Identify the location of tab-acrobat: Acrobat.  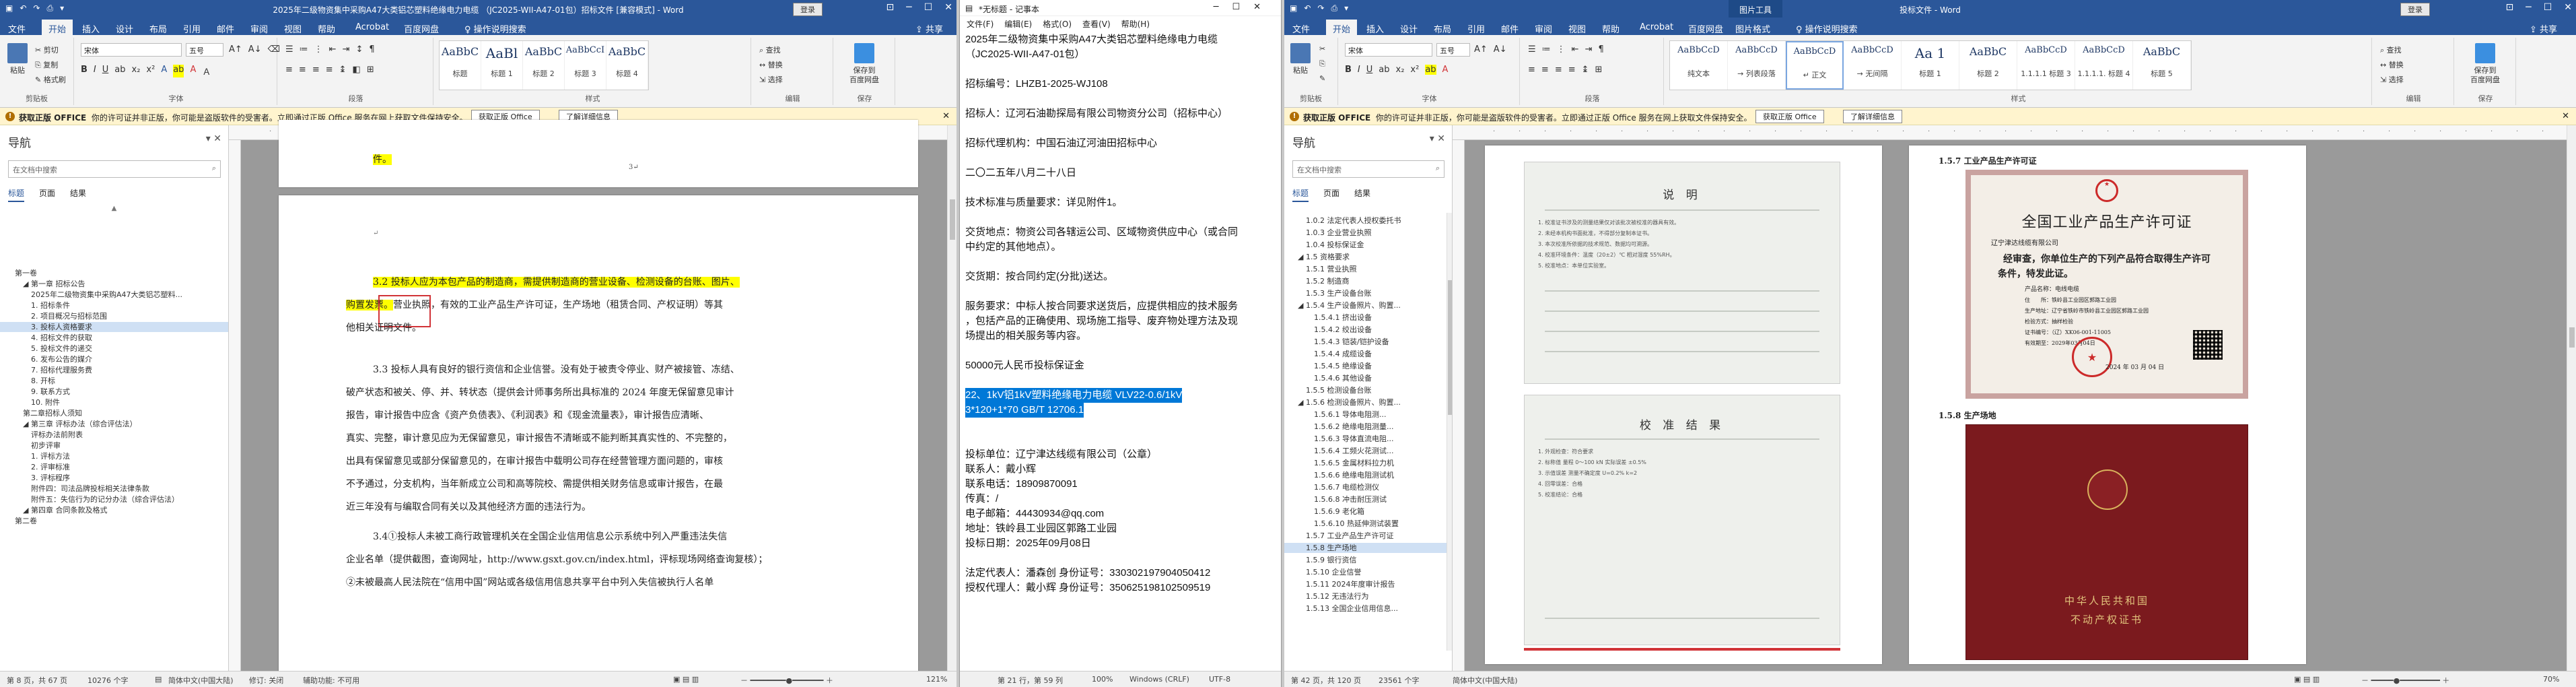
(372, 27).